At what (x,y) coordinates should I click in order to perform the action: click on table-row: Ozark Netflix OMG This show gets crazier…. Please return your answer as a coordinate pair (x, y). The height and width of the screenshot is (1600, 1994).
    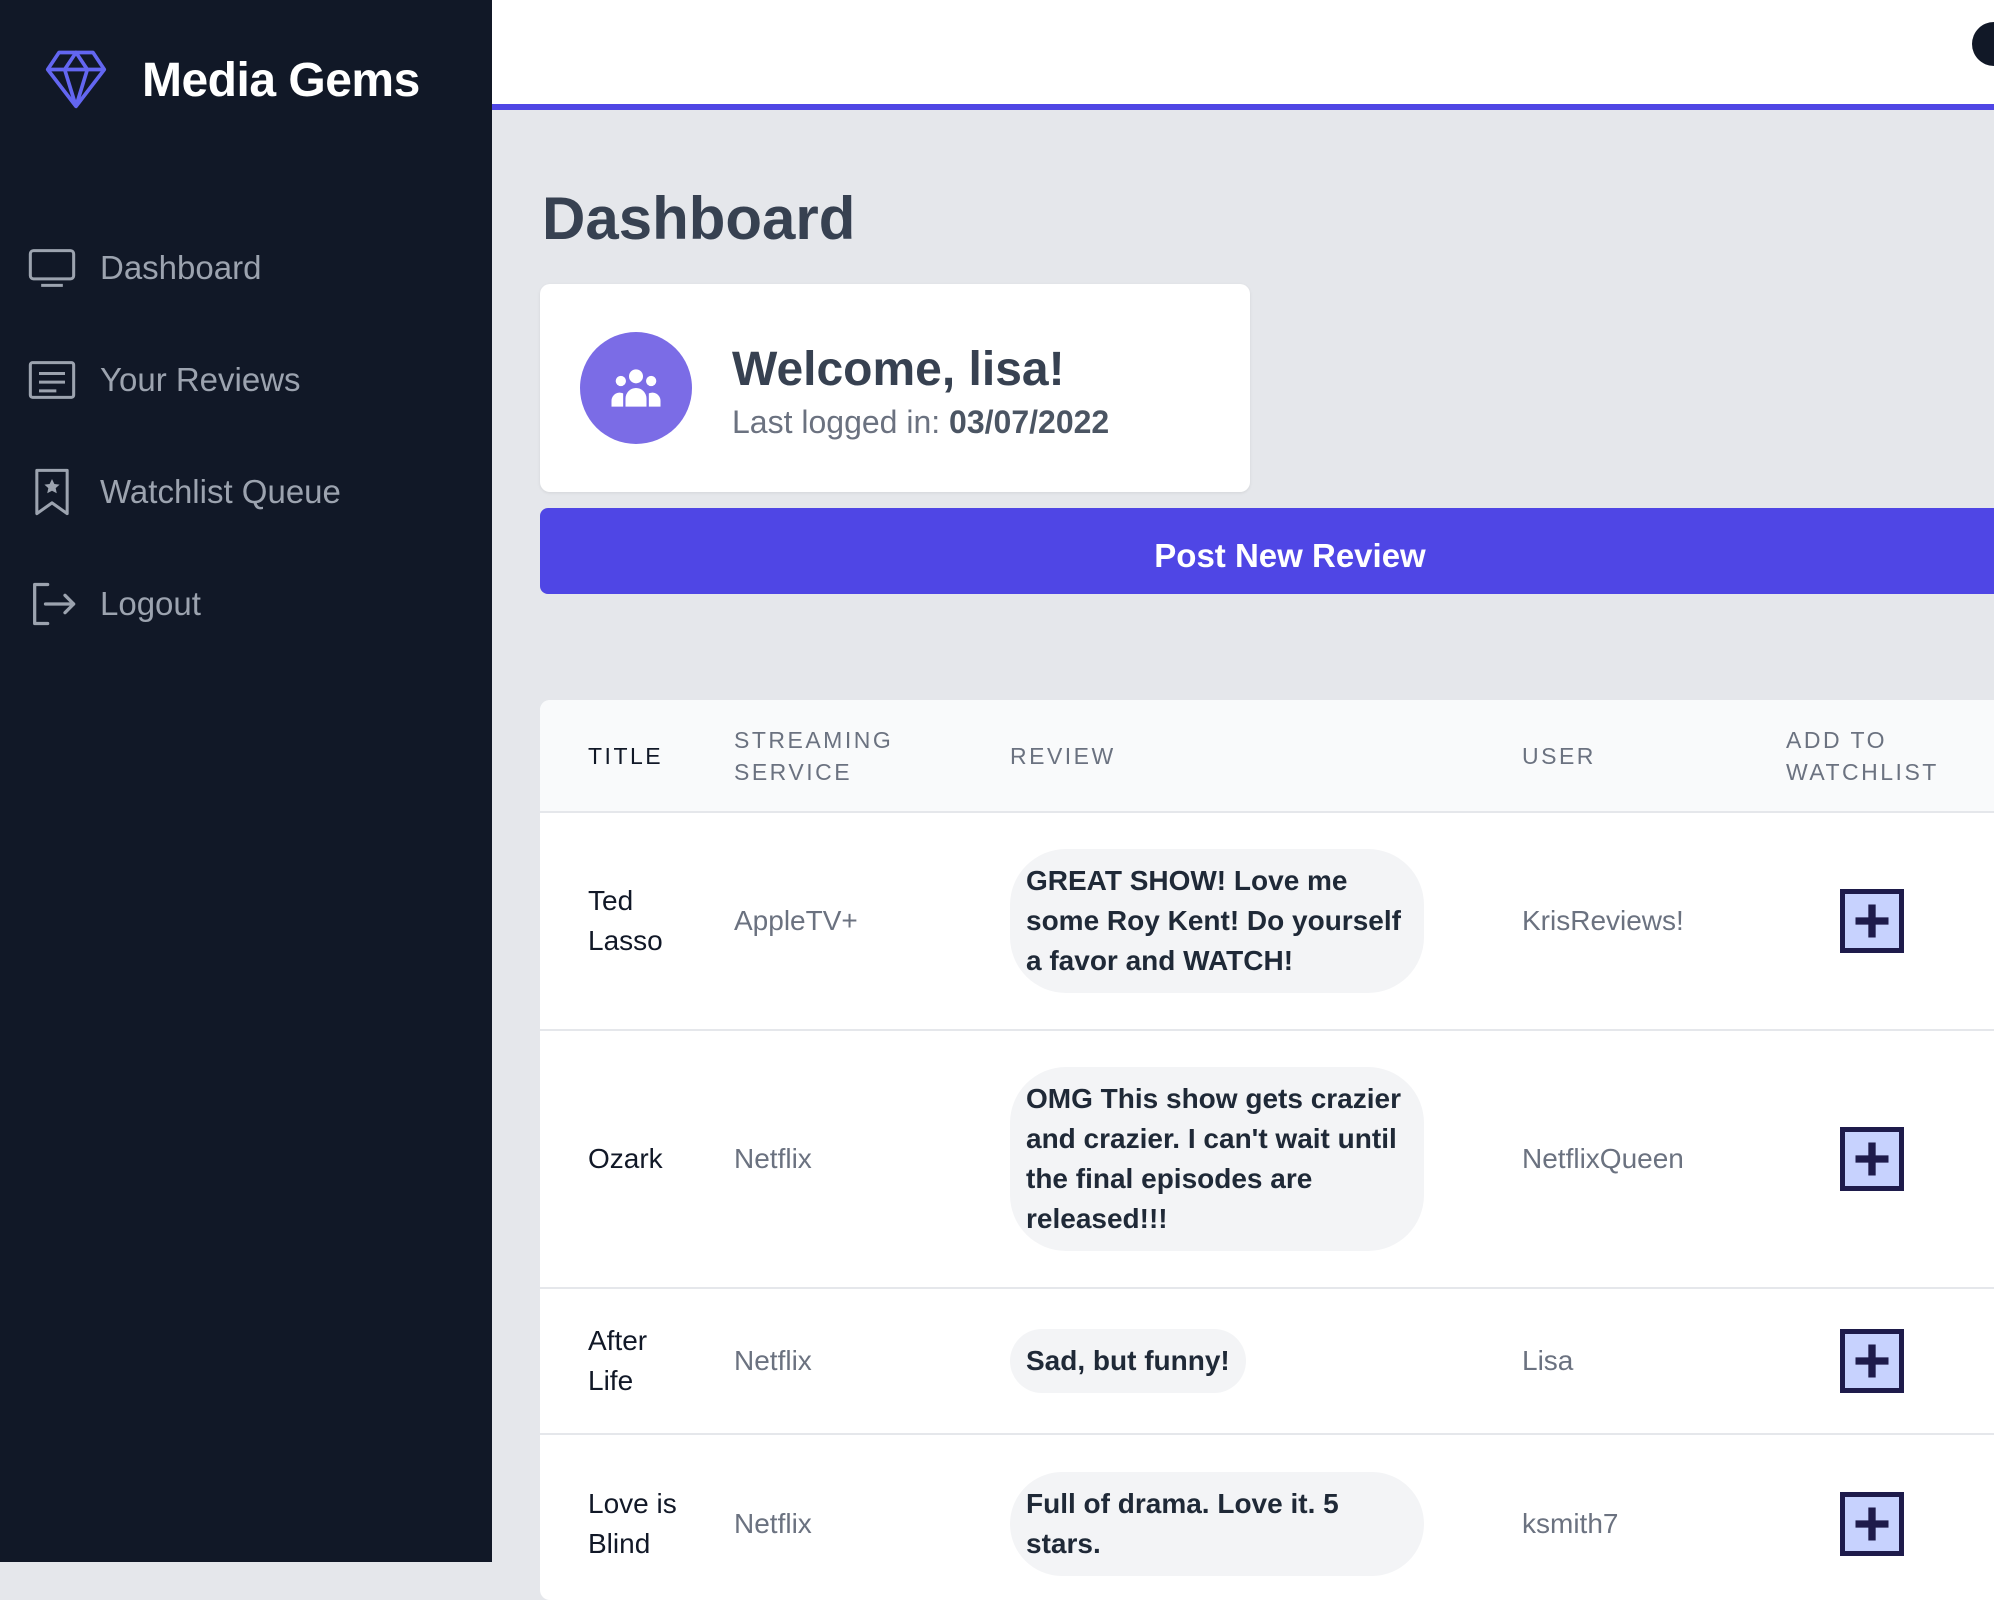
    Looking at the image, I should click on (1267, 1159).